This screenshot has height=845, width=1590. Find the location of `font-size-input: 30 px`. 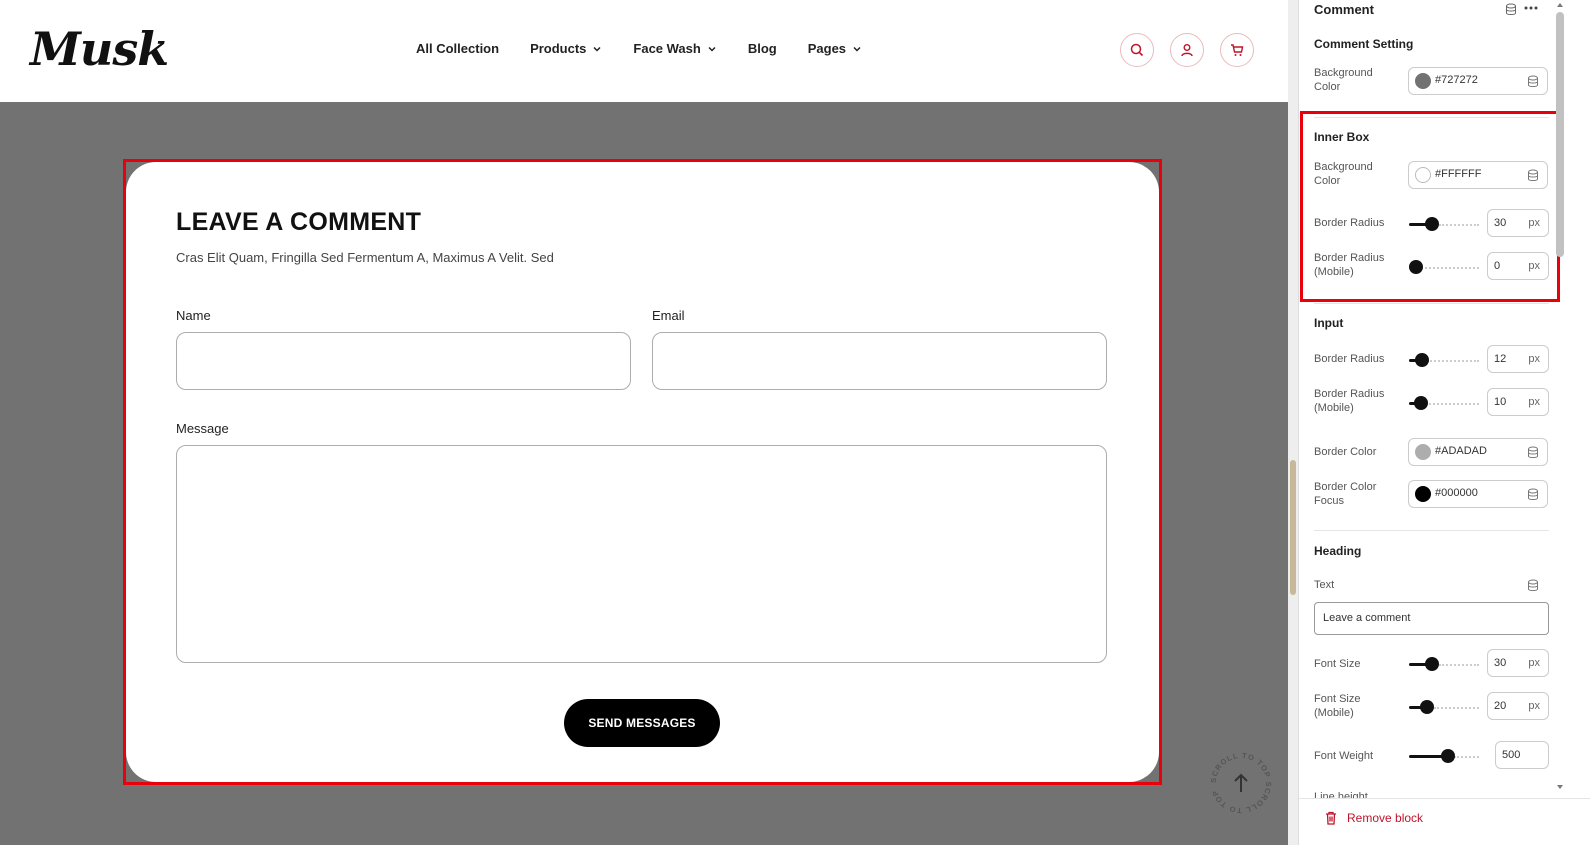

font-size-input: 30 px is located at coordinates (1518, 663).